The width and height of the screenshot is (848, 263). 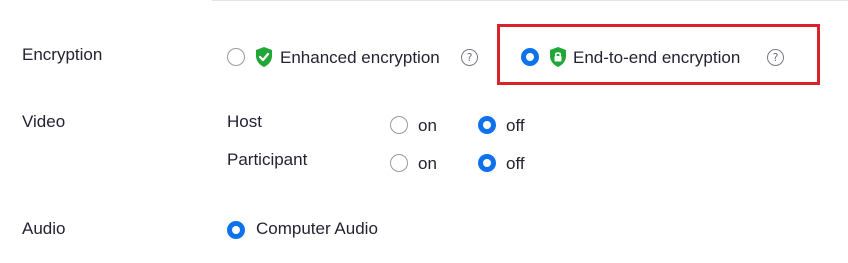 I want to click on video-host-off-label: off, so click(x=515, y=126).